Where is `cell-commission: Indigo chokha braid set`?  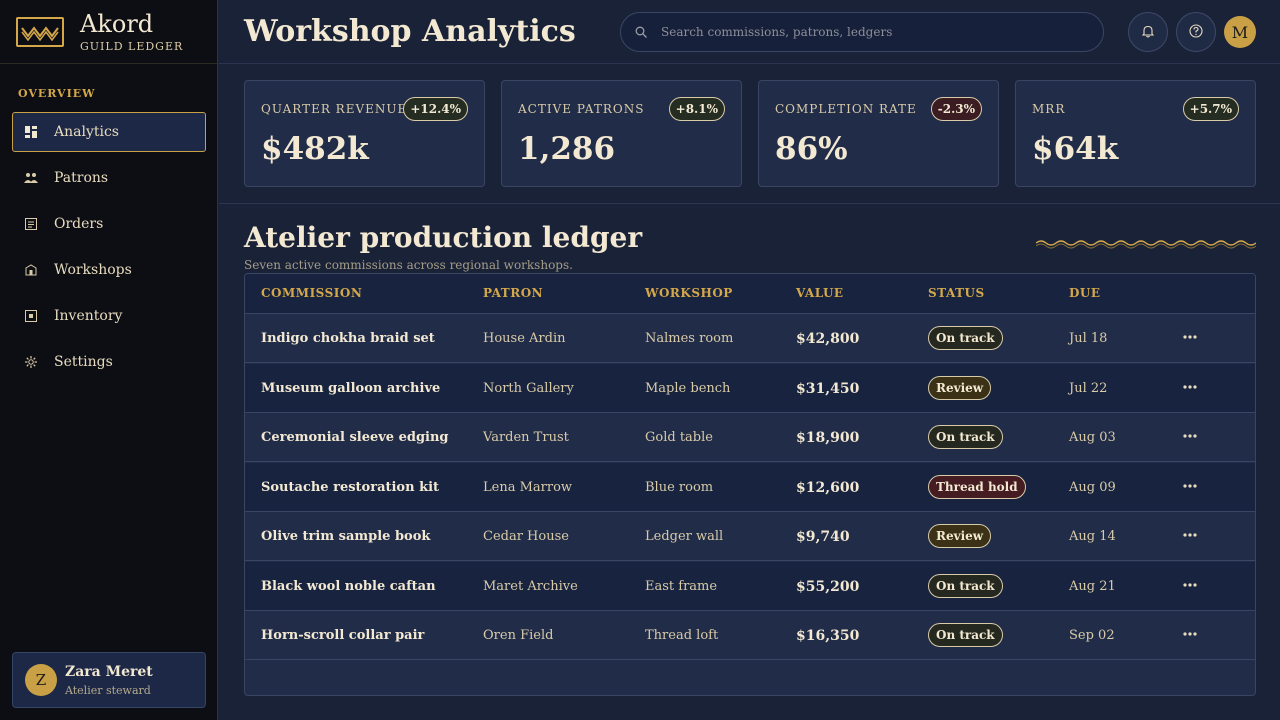 cell-commission: Indigo chokha braid set is located at coordinates (348, 338).